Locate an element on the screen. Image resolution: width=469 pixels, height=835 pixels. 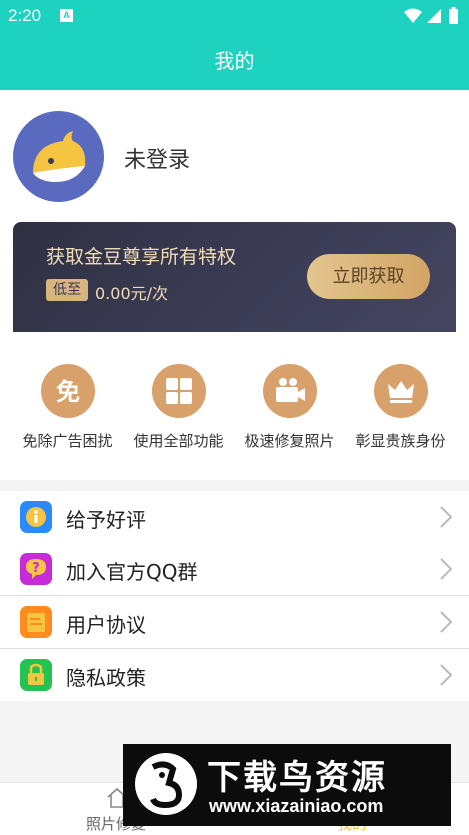
grid-icon is located at coordinates (179, 391).